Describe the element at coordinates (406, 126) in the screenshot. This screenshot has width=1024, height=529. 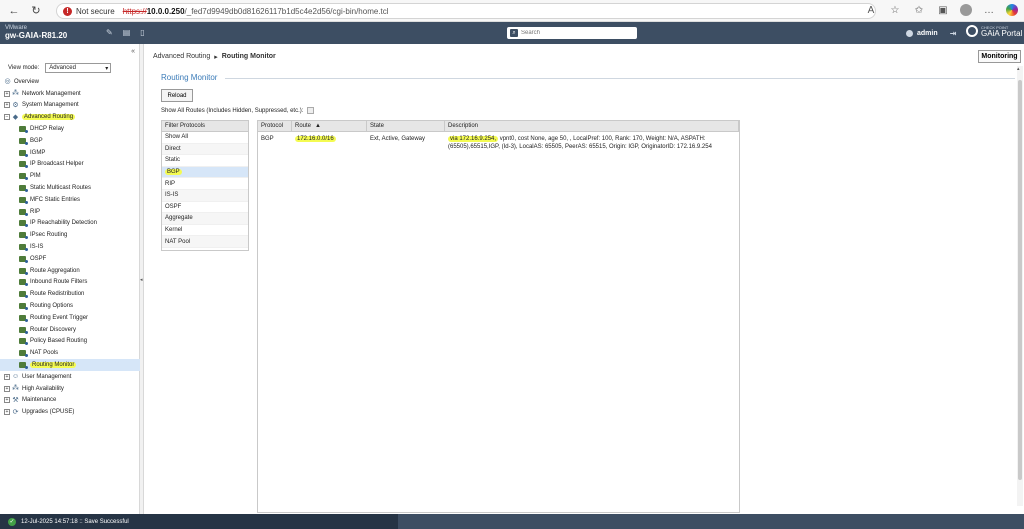
I see `column-state: State` at that location.